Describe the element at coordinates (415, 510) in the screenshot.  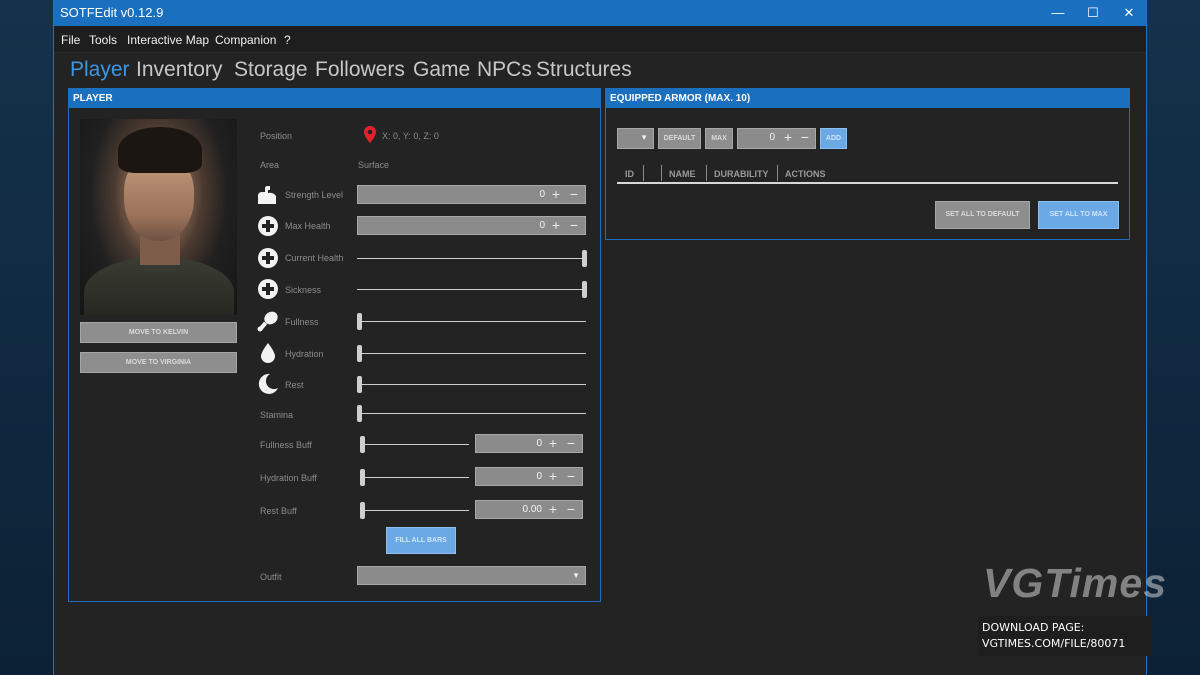
I see `rest-buff-slider` at that location.